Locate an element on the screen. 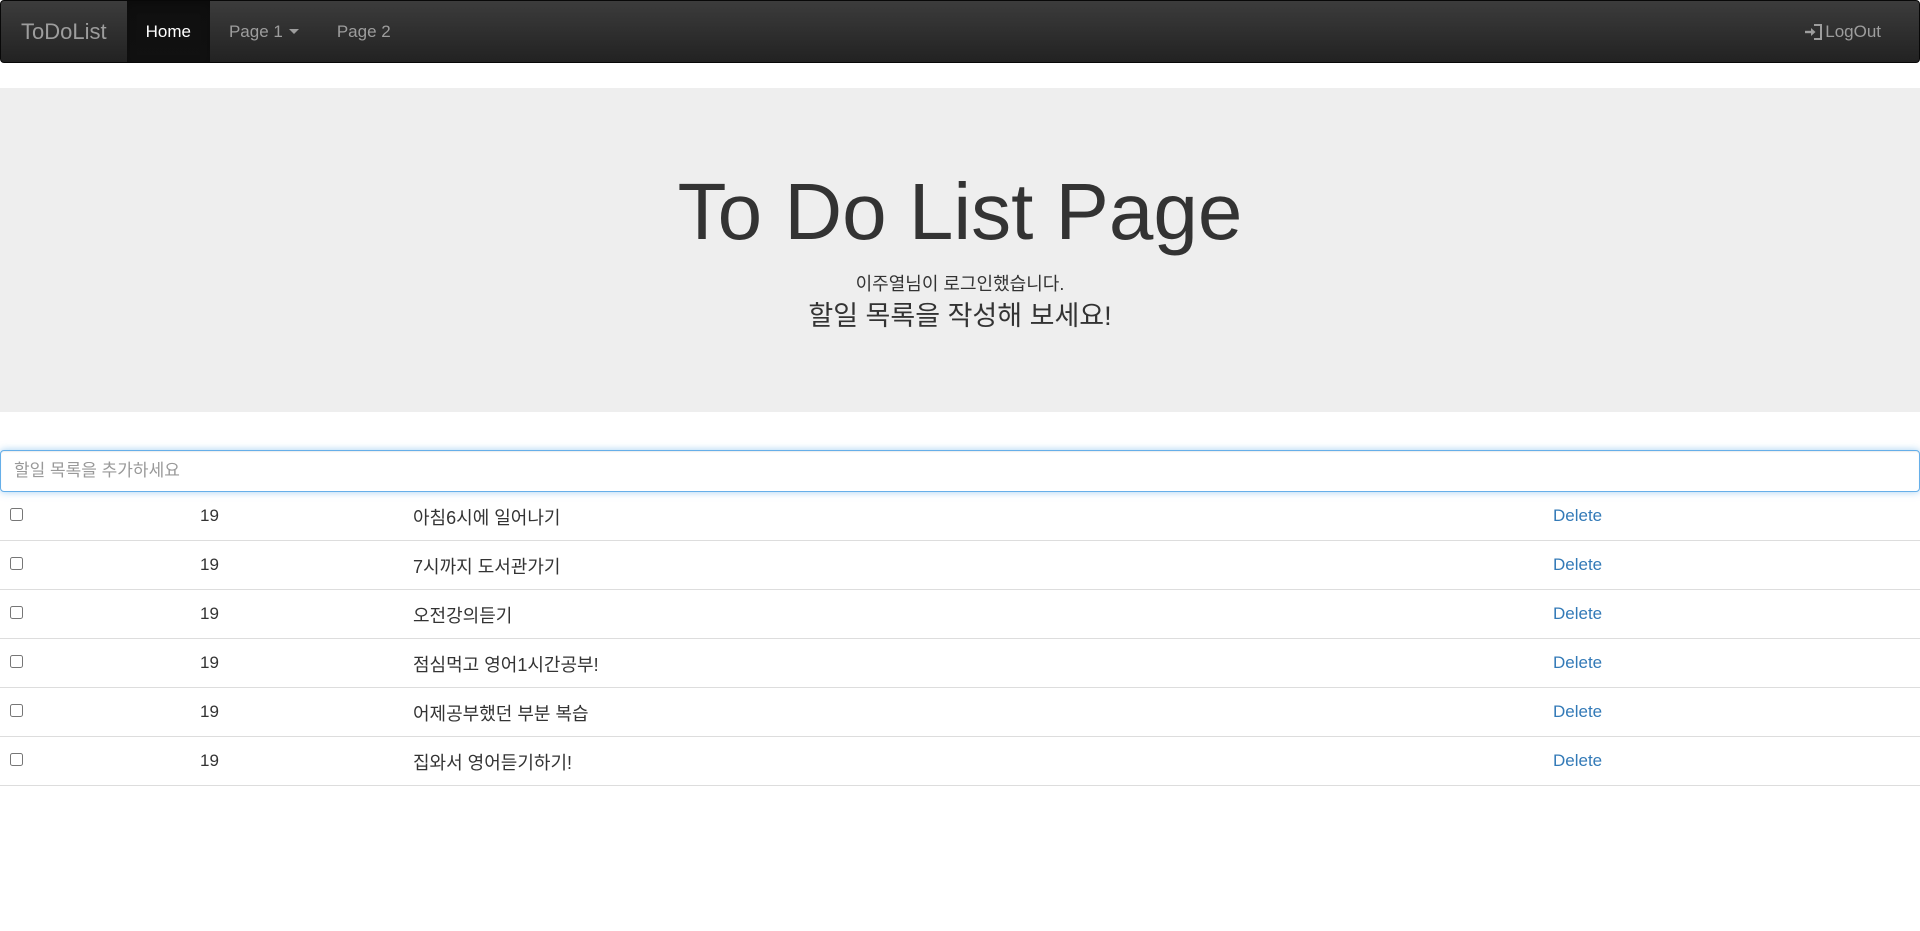 This screenshot has height=931, width=1920. login-status-text: 이주열님이 로그인했습니다. is located at coordinates (960, 284).